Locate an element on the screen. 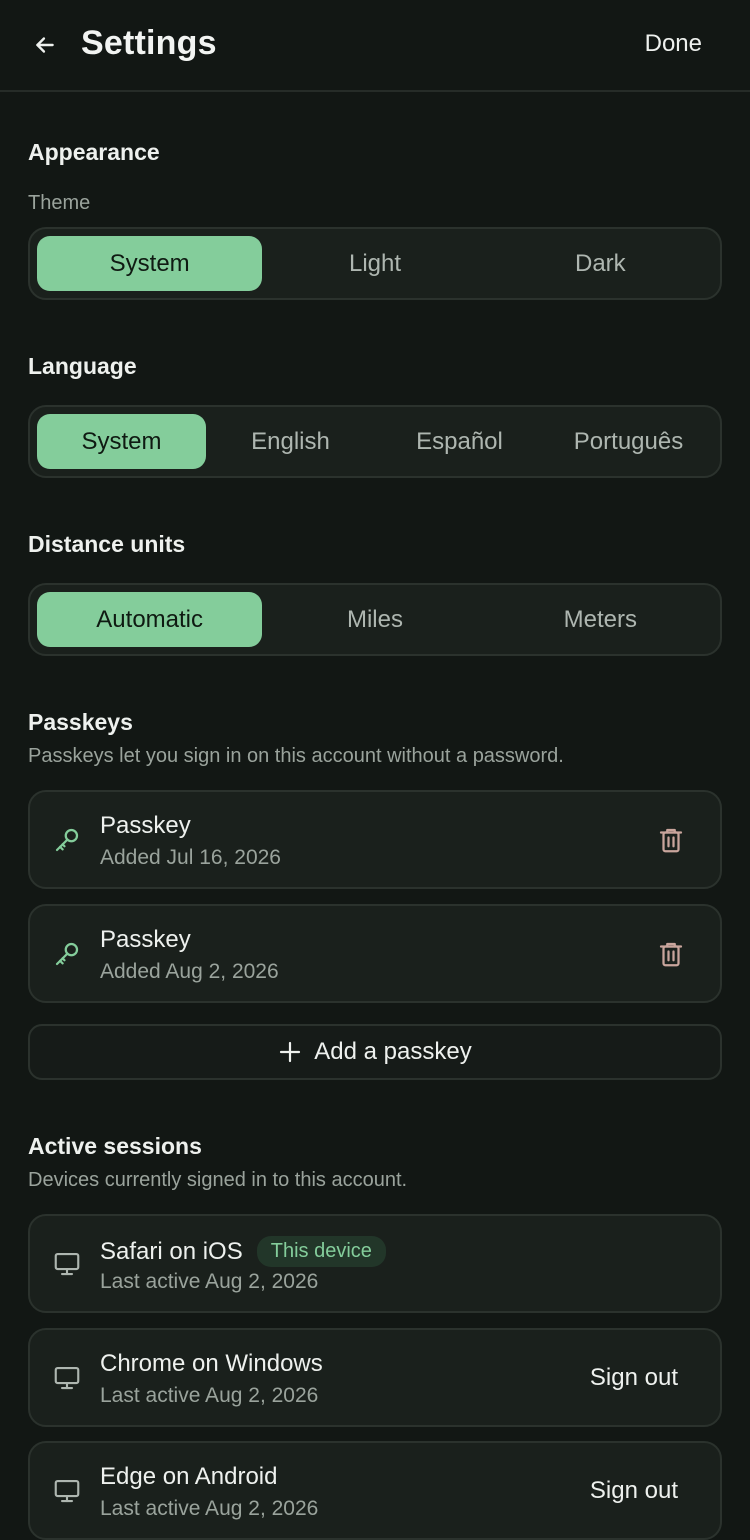 The width and height of the screenshot is (750, 1540). passkey-item: Passkey Added Aug 2, 2026 is located at coordinates (375, 953).